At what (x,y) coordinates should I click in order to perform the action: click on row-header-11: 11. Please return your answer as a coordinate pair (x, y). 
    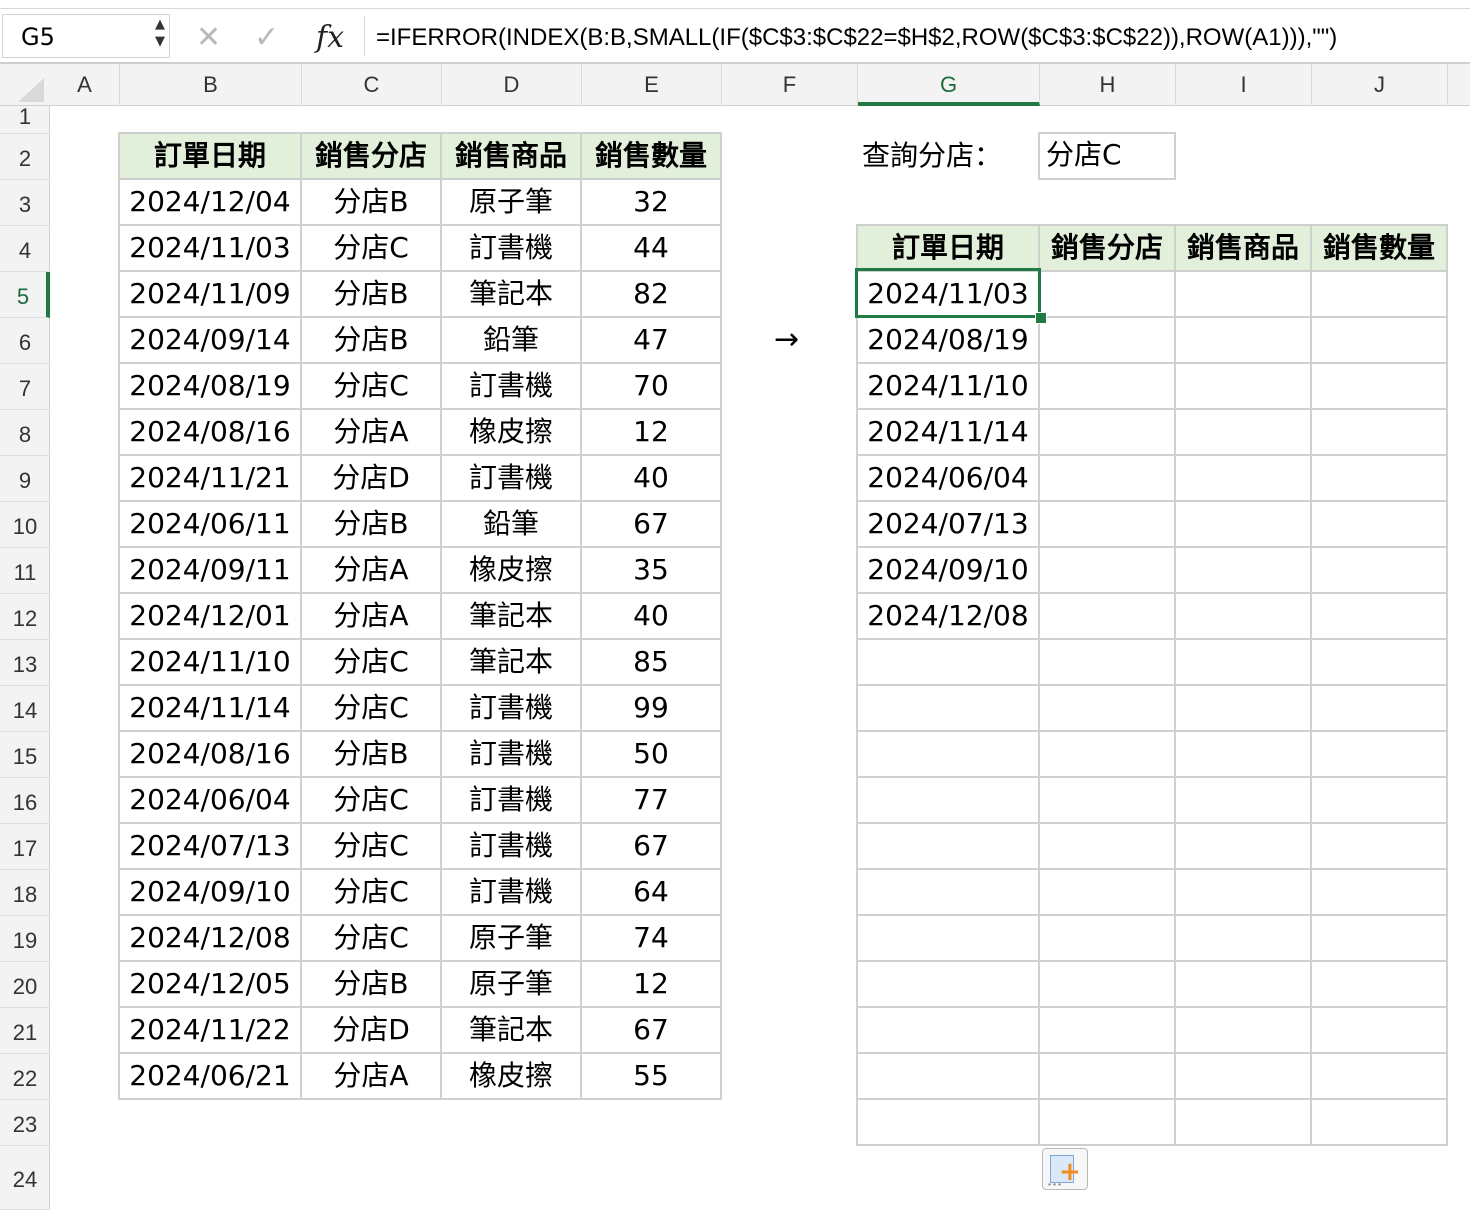
    Looking at the image, I should click on (25, 571).